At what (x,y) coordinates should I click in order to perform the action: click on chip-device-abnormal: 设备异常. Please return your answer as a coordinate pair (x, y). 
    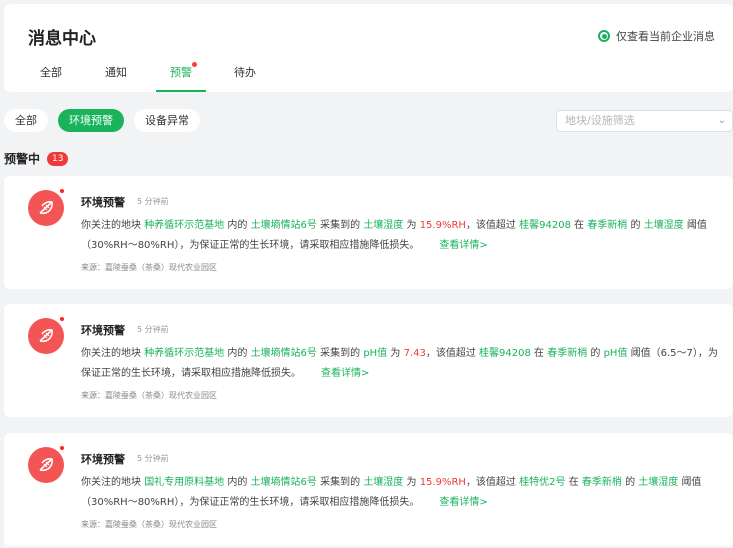
    Looking at the image, I should click on (167, 120).